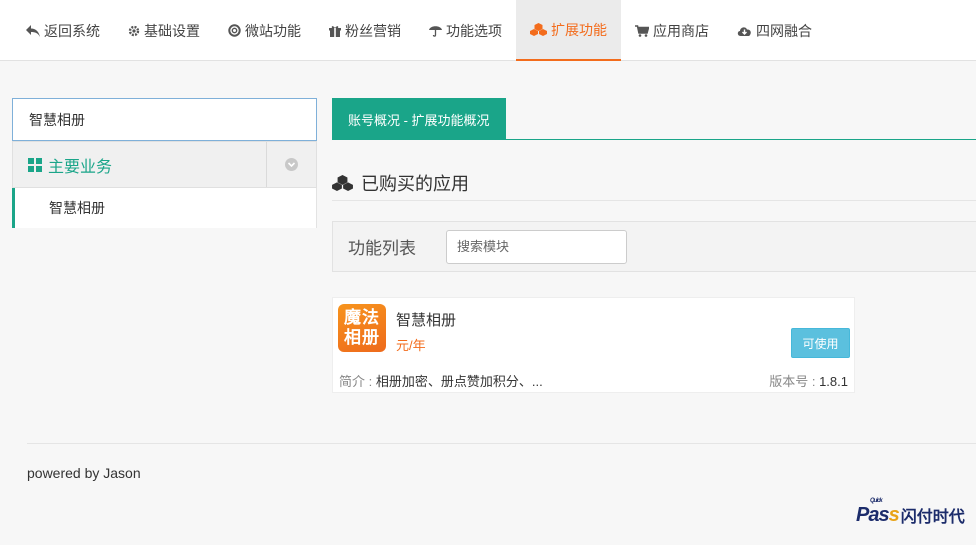  What do you see at coordinates (164, 208) in the screenshot?
I see `sidebar-item-smart-album: 智慧相册` at bounding box center [164, 208].